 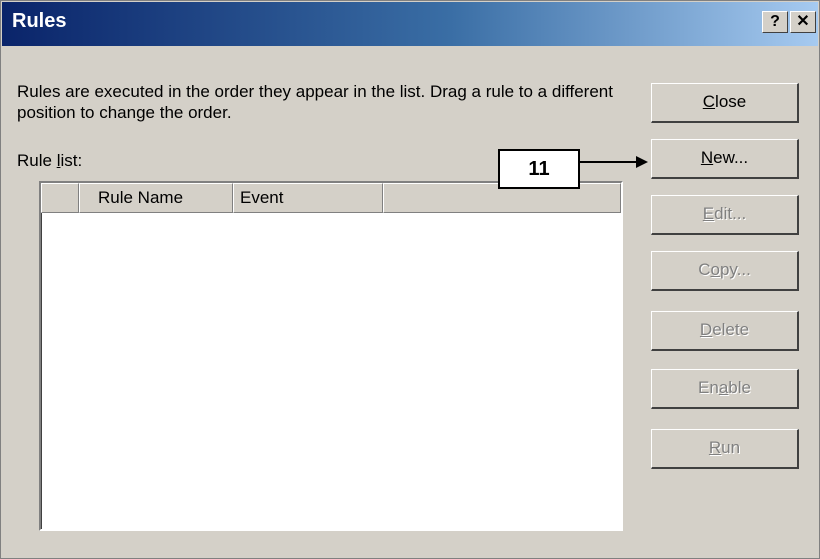 I want to click on run-button: Run, so click(x=725, y=449).